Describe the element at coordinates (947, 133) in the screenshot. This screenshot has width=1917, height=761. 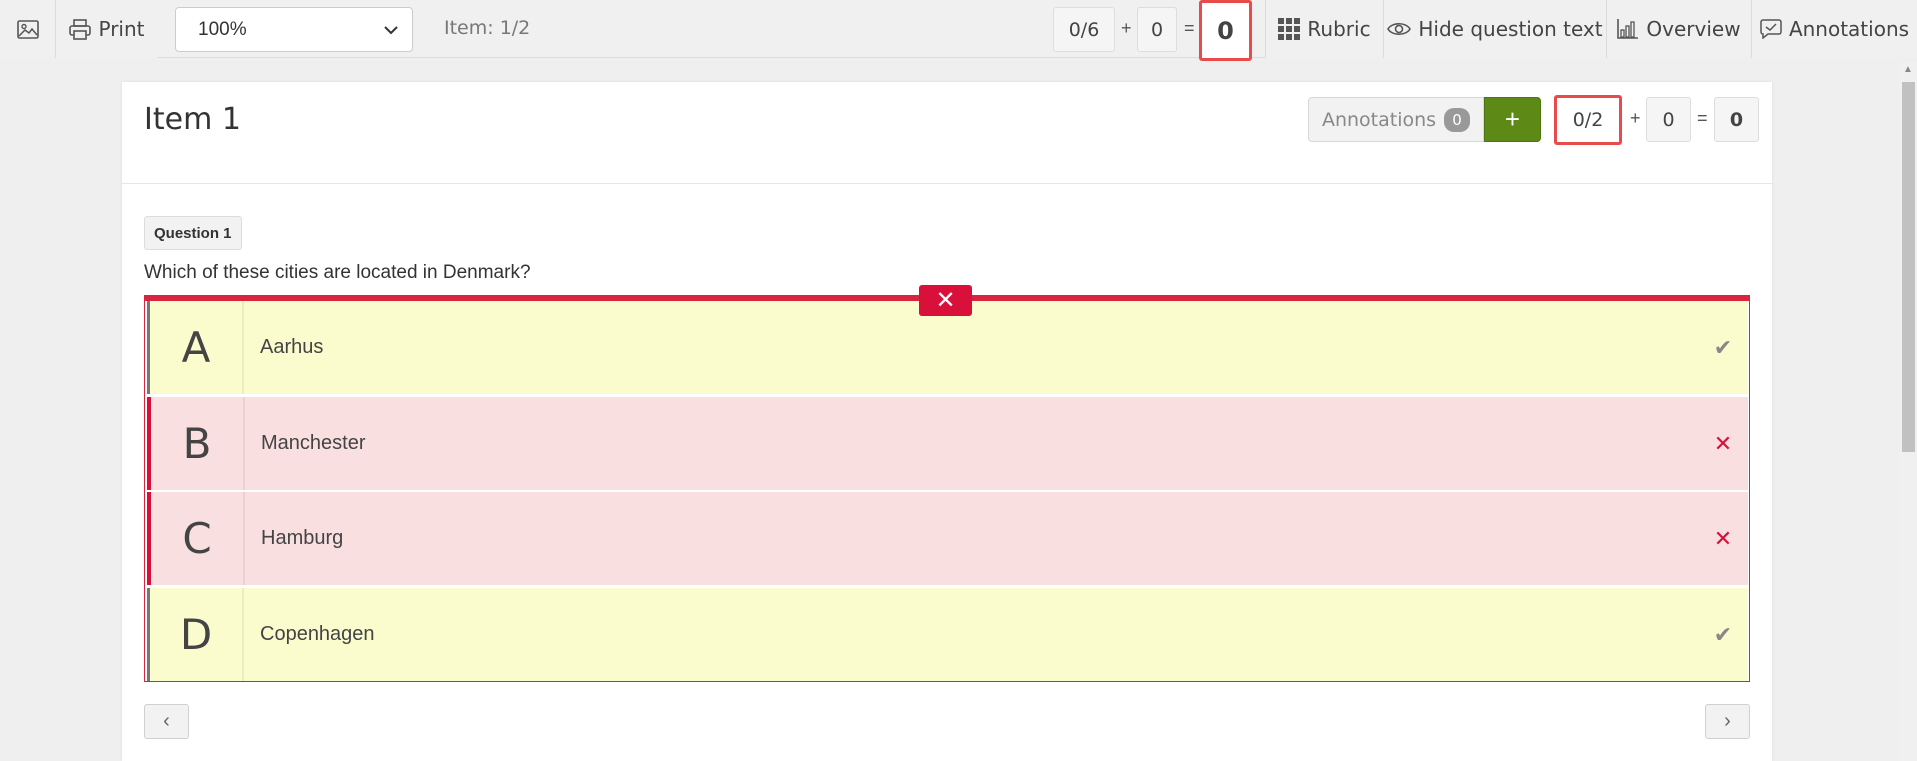
I see `item-header: Item 1 Annotations 0 + 0/2 + 0 = 0` at that location.